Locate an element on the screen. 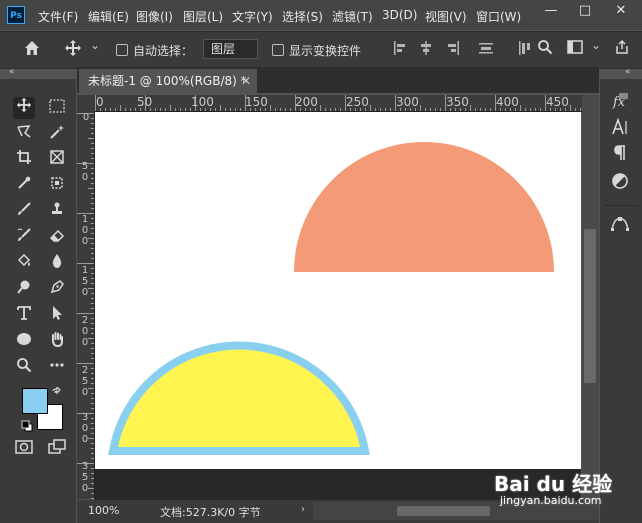 The width and height of the screenshot is (642, 523). panel-divider is located at coordinates (621, 205).